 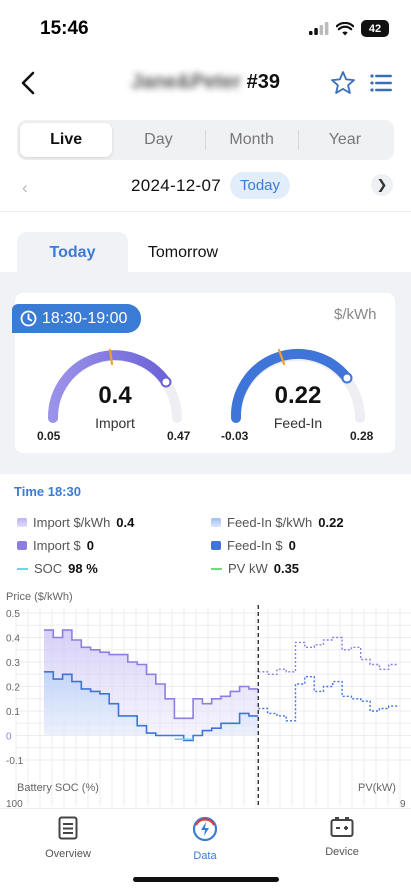 I want to click on nav-overview-label: Overview, so click(x=68, y=854).